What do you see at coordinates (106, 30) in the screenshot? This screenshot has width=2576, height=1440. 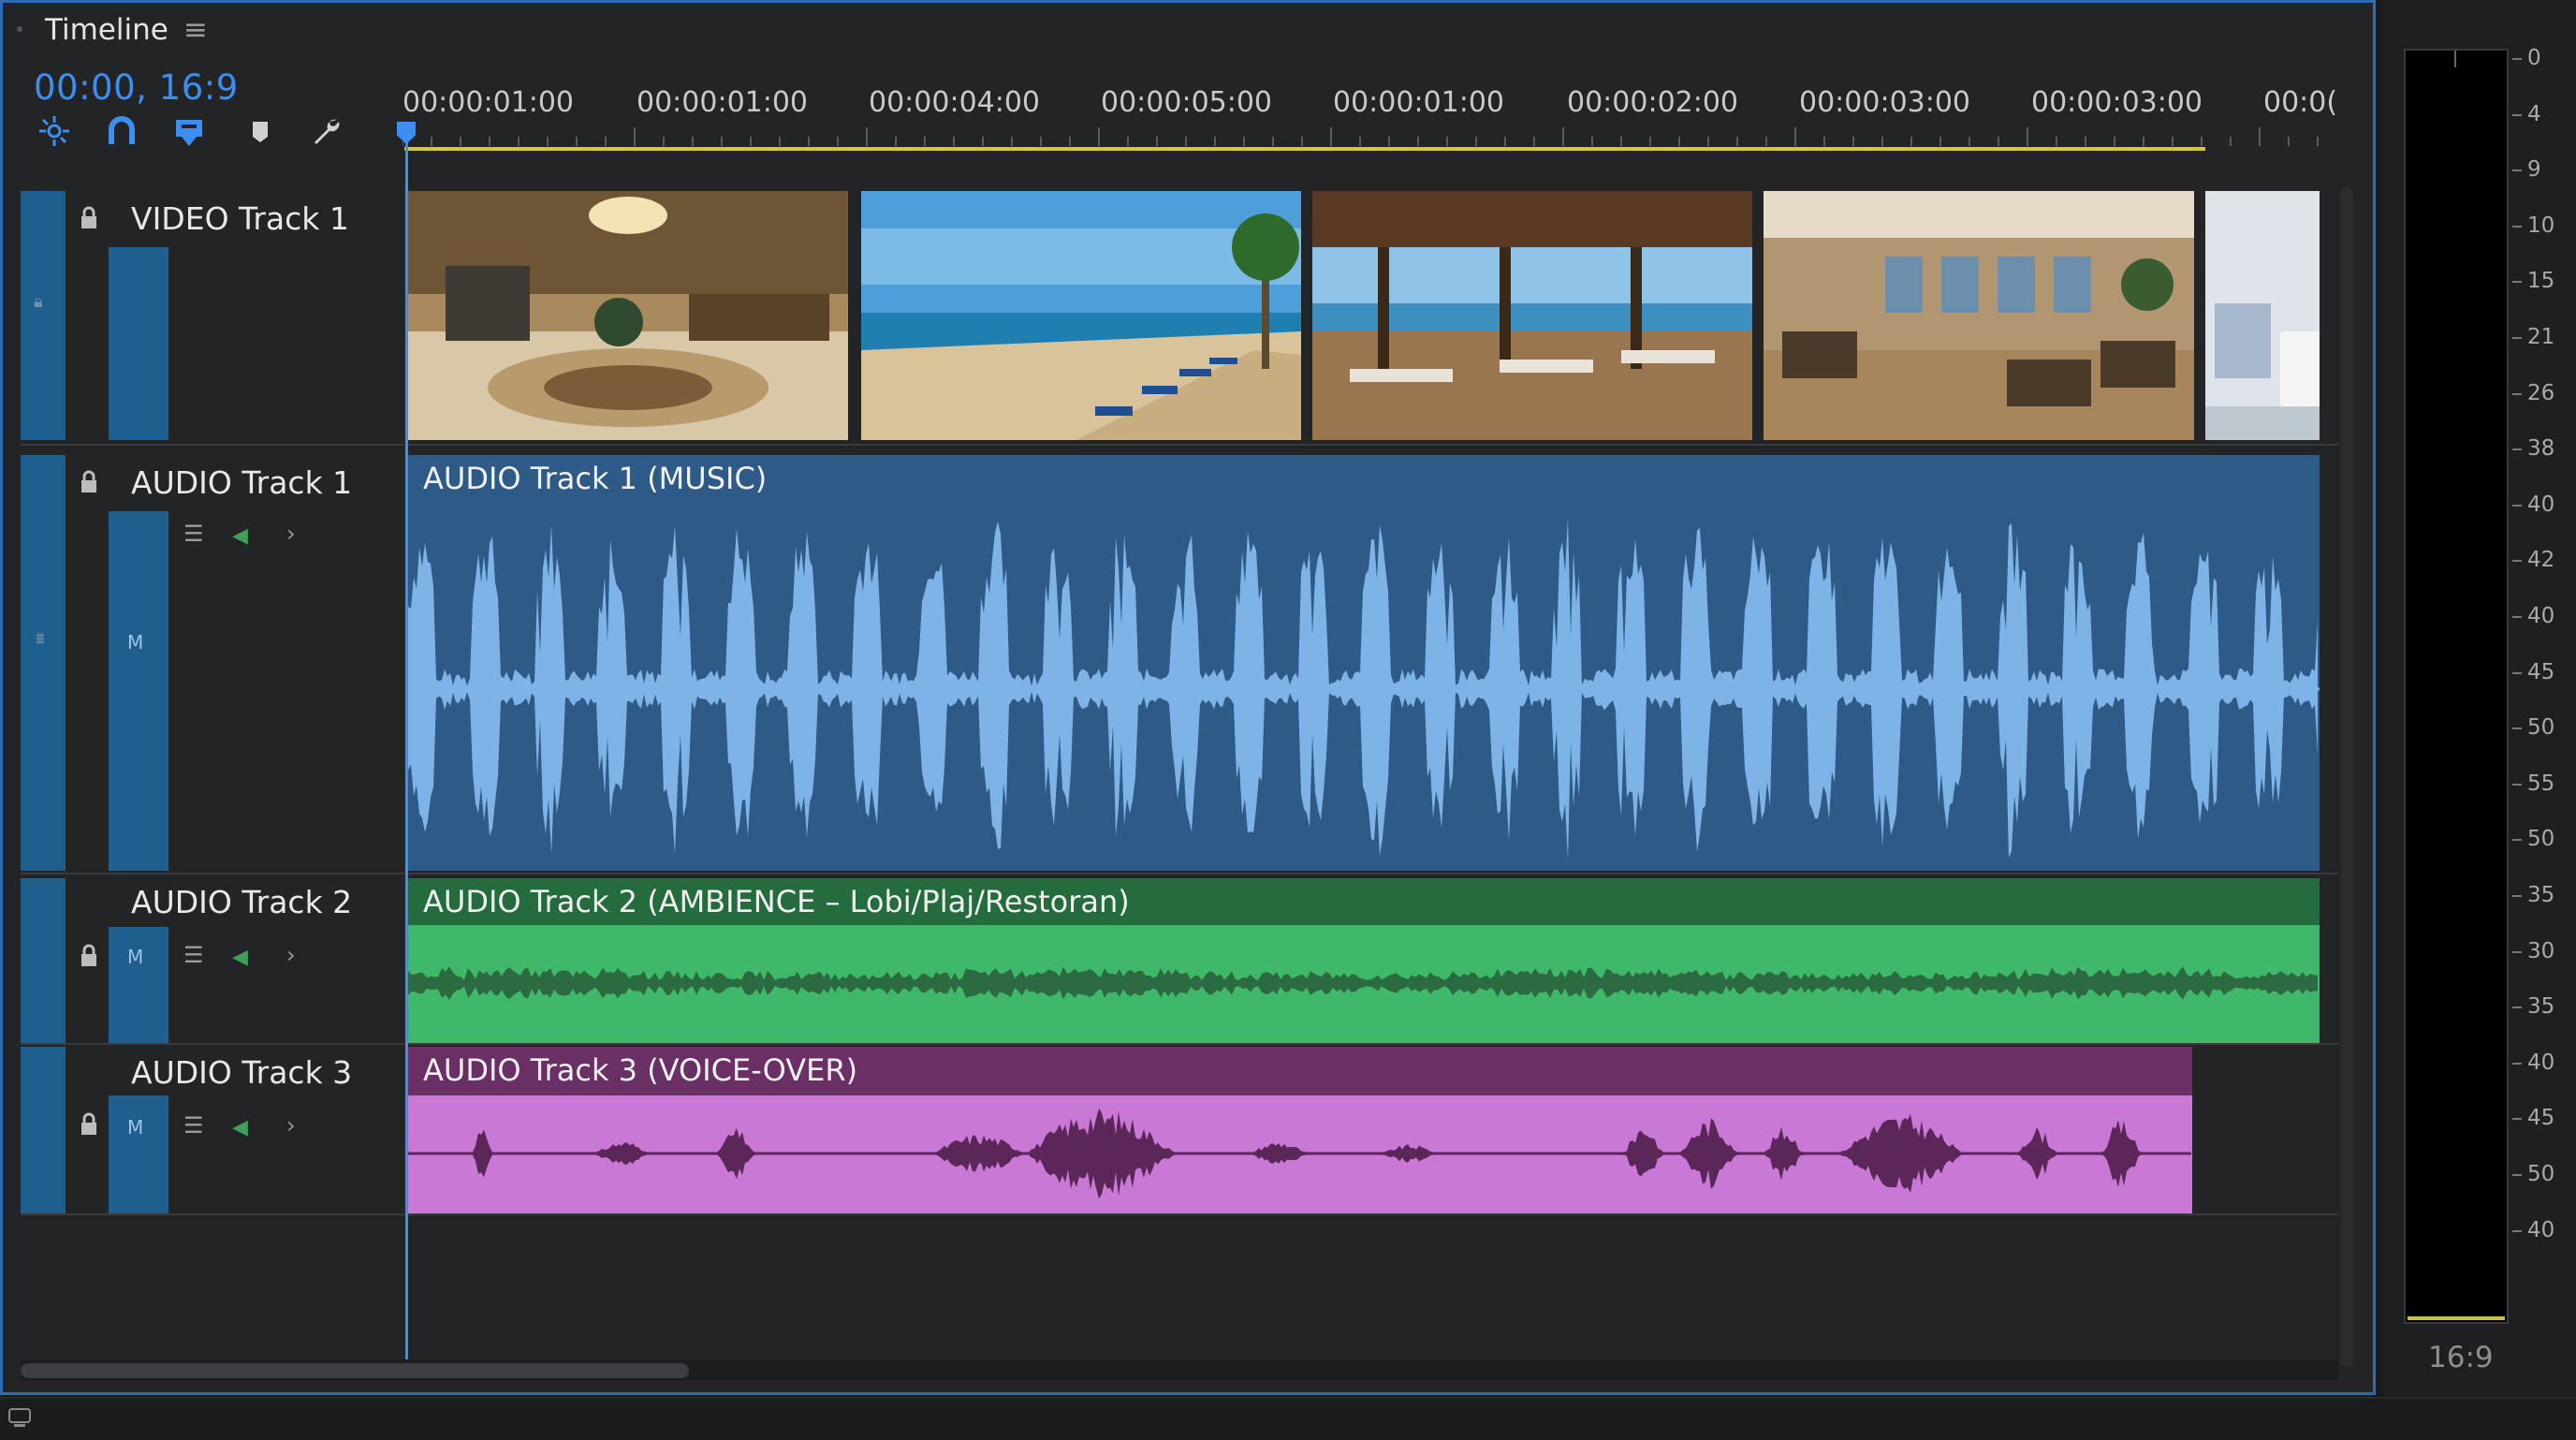 I see `panel-title: Timeline` at bounding box center [106, 30].